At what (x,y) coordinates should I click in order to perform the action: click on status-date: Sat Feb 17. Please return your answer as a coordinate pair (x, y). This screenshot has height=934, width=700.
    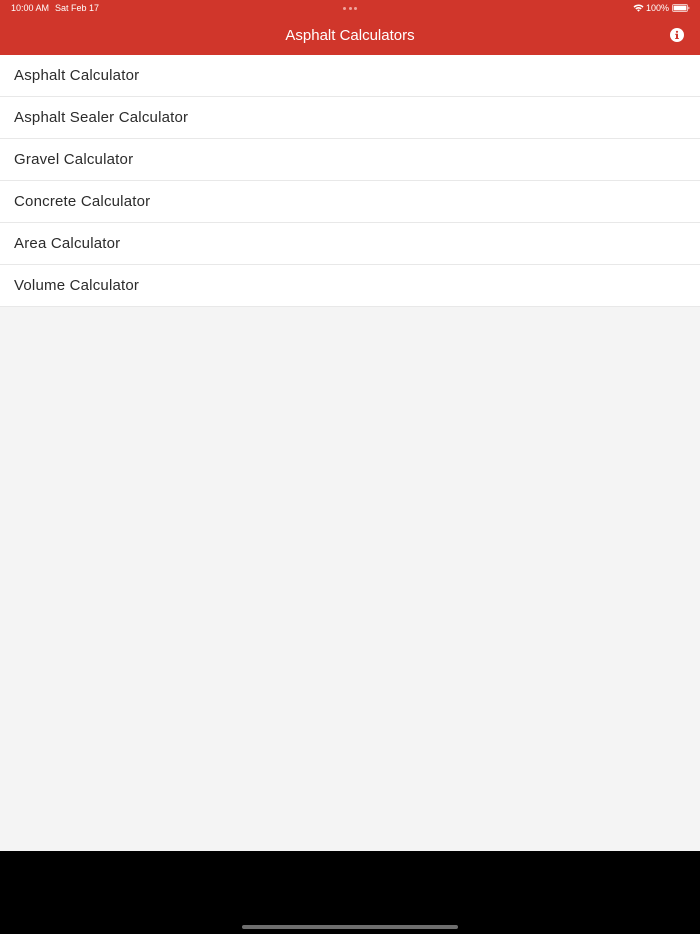
    Looking at the image, I should click on (77, 8).